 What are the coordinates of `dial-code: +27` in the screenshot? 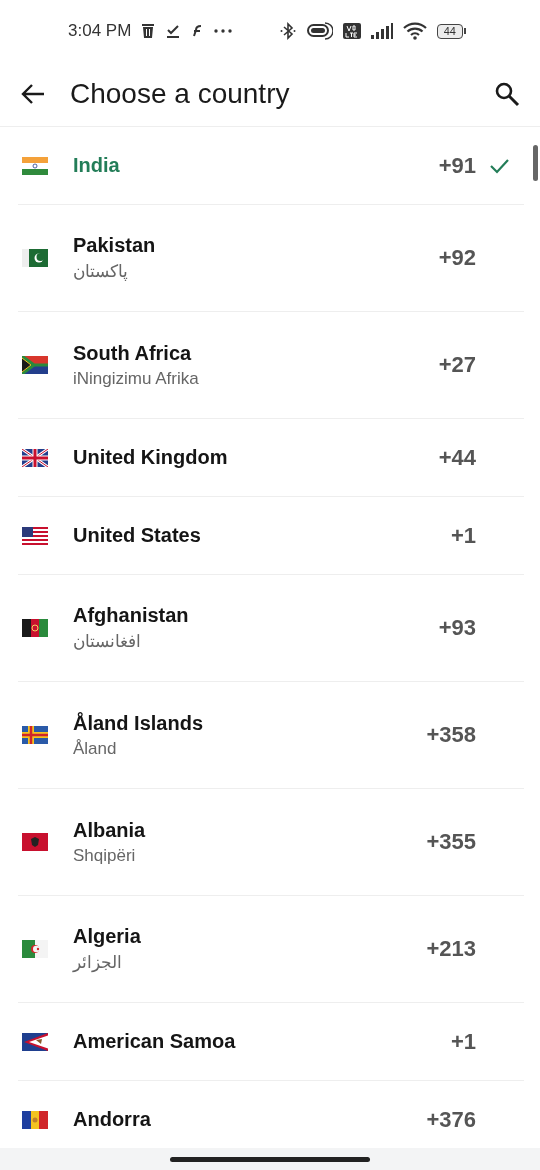 It's located at (456, 365).